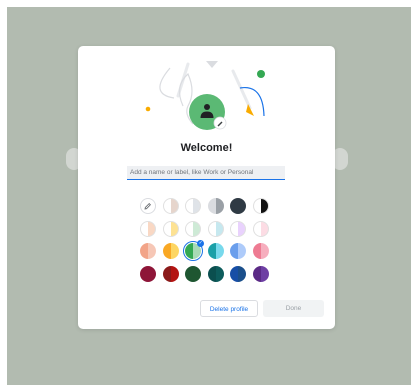 The height and width of the screenshot is (390, 419). I want to click on green-dot, so click(261, 74).